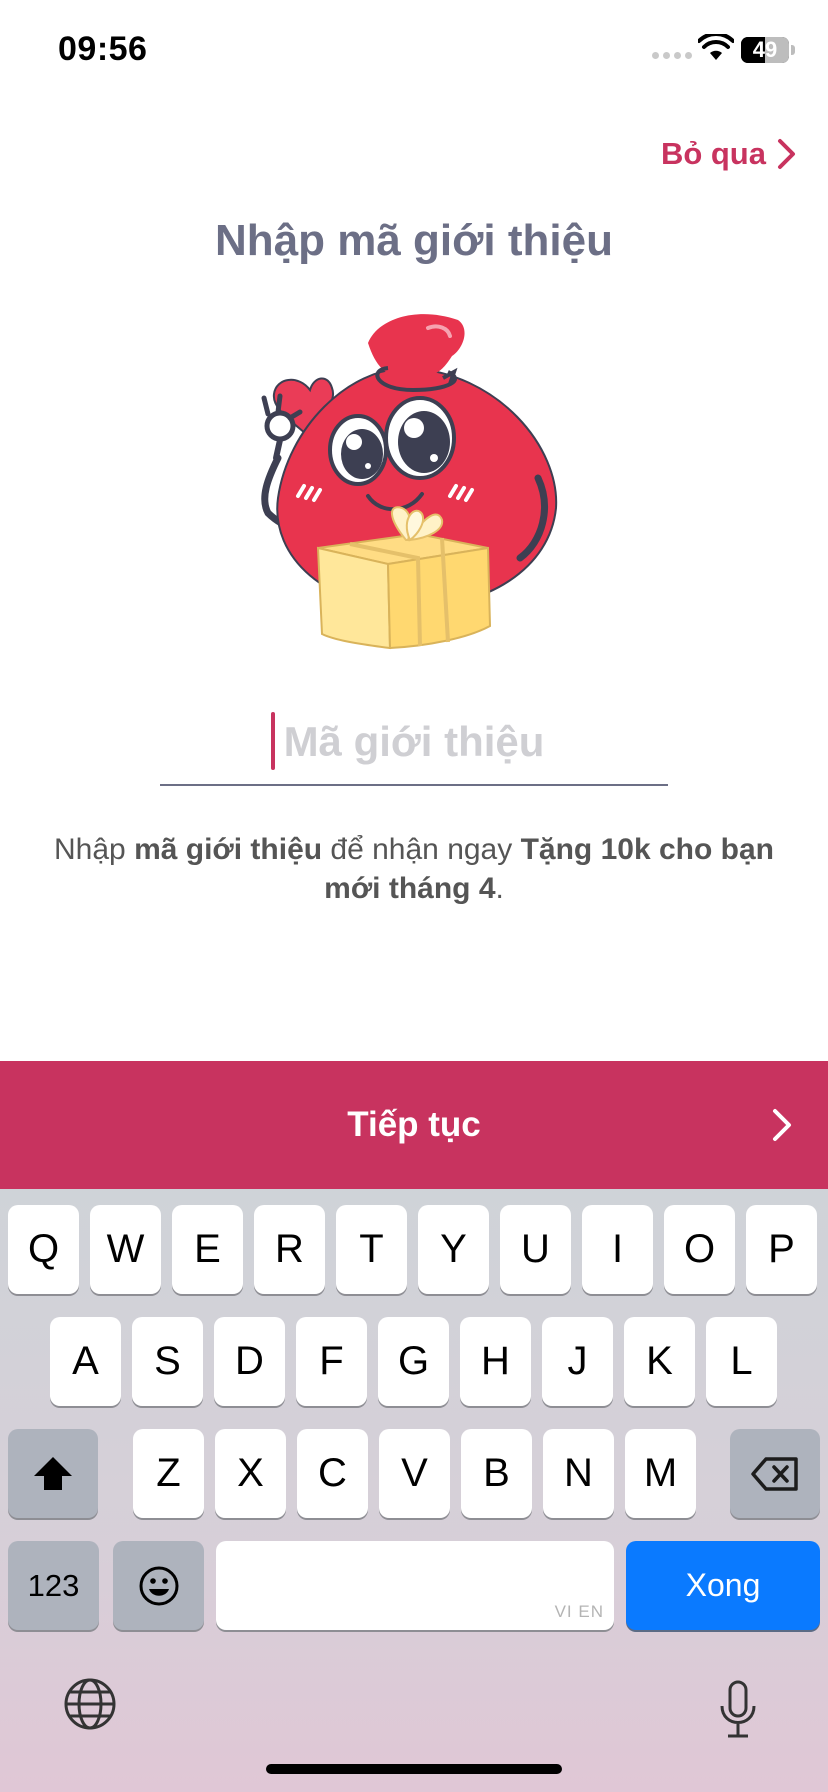 The image size is (828, 1792). Describe the element at coordinates (167, 1361) in the screenshot. I see `key-s: S` at that location.